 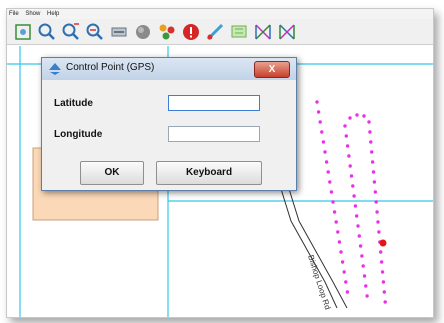 I want to click on grid-alt-icon, so click(x=287, y=32).